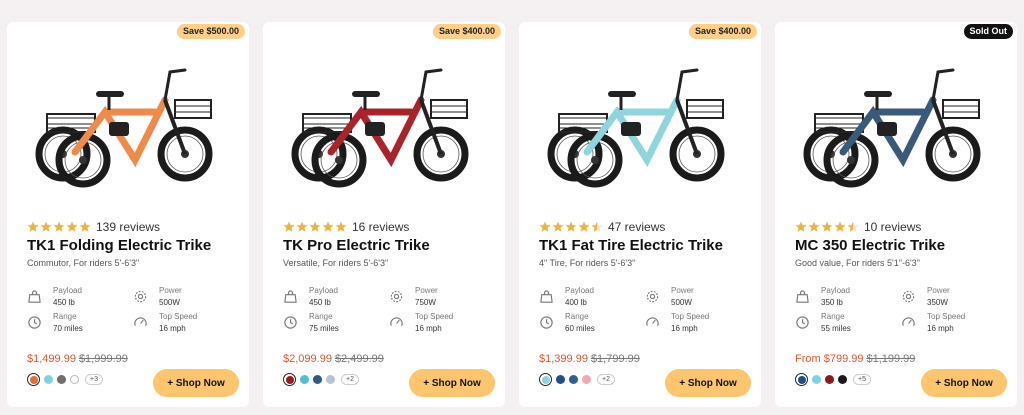  I want to click on rating: 10 reviews, so click(858, 227).